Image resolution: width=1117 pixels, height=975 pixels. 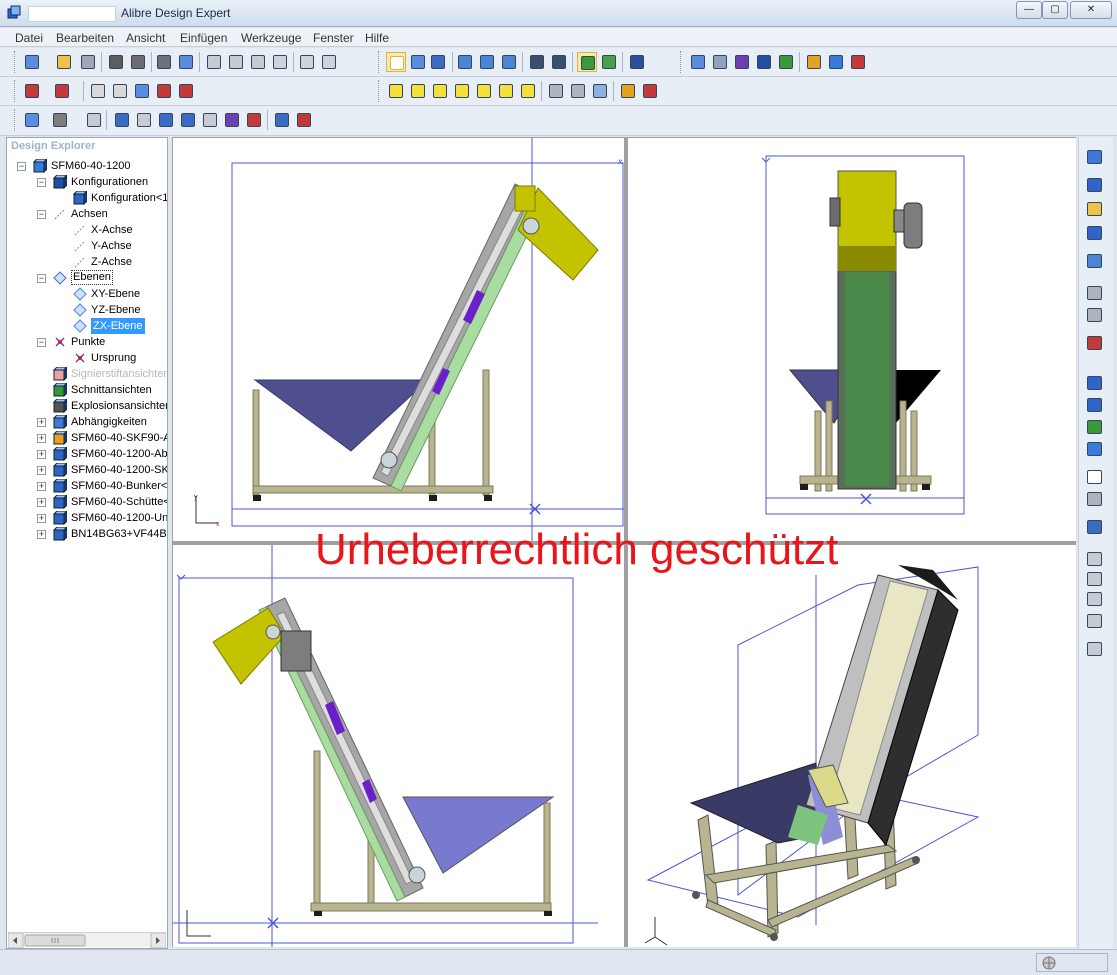 What do you see at coordinates (271, 38) in the screenshot?
I see `menu-werkzeuge: Werkzeuge` at bounding box center [271, 38].